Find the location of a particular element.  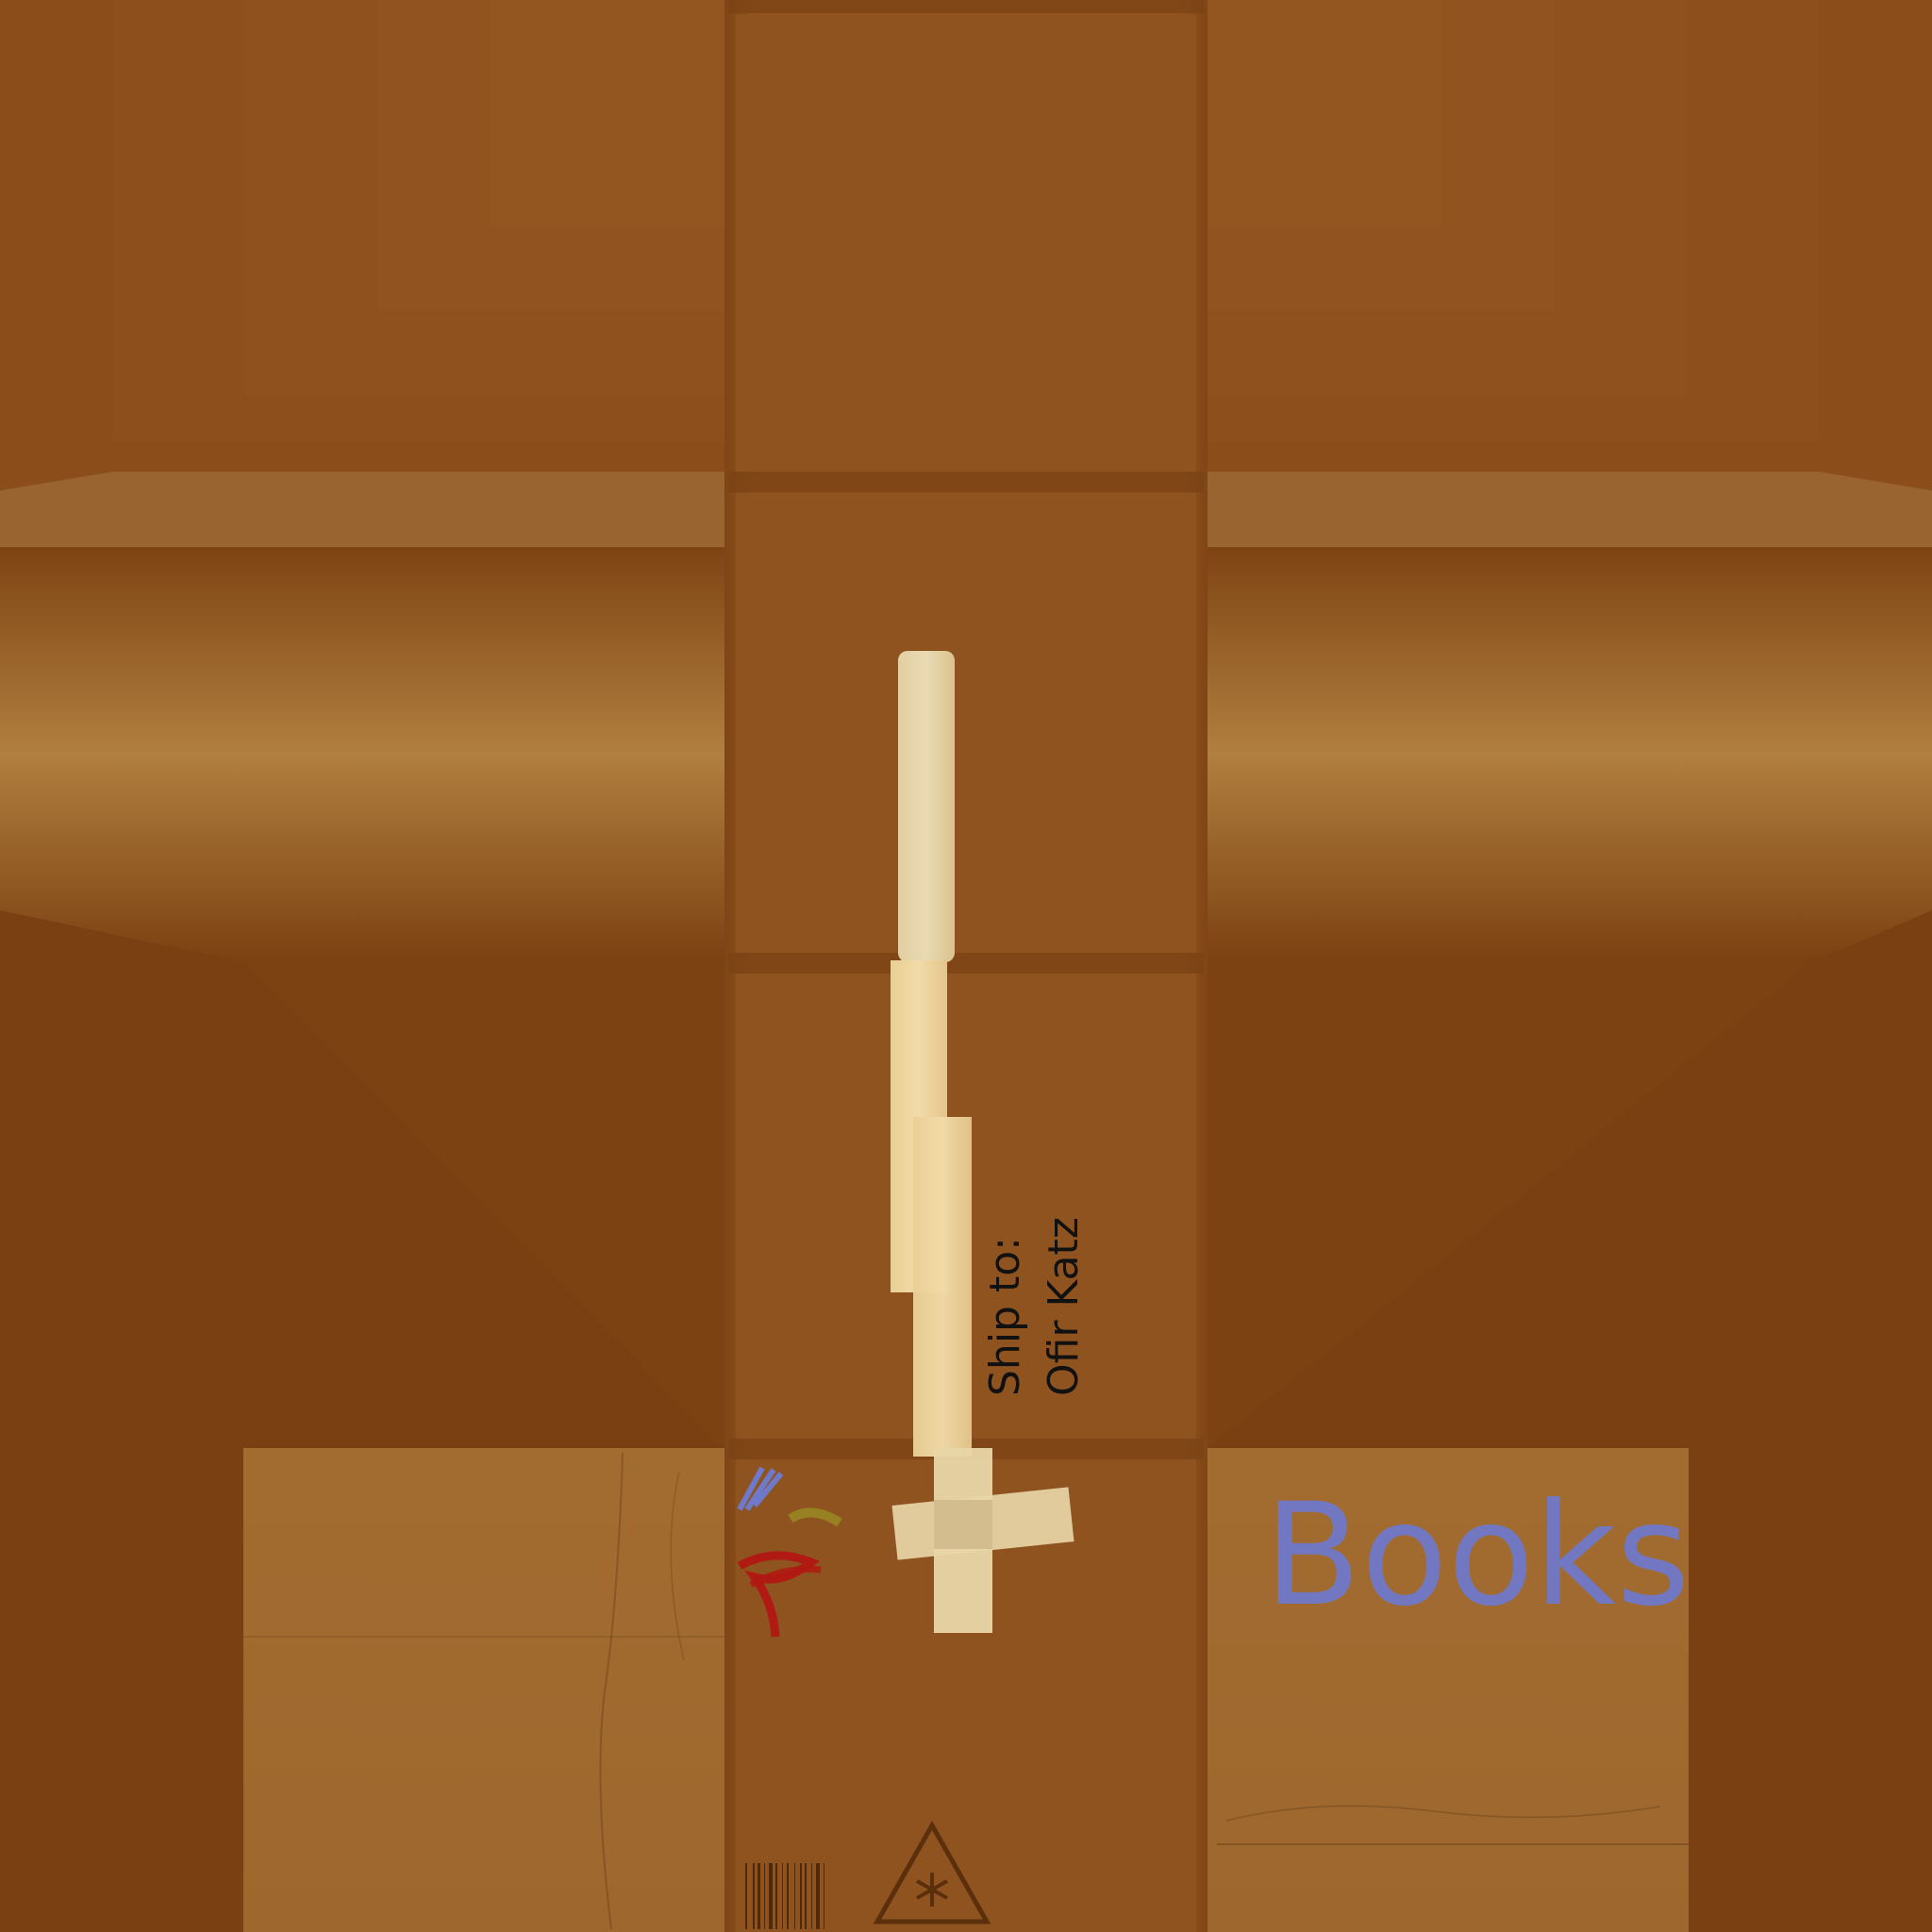

clear-tape-upper is located at coordinates (926, 806).